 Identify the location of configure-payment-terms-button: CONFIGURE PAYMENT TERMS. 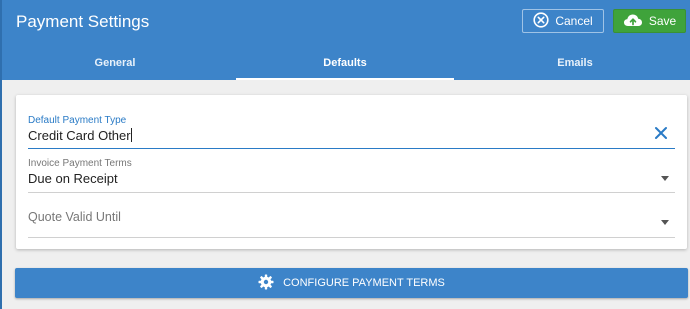
(351, 283).